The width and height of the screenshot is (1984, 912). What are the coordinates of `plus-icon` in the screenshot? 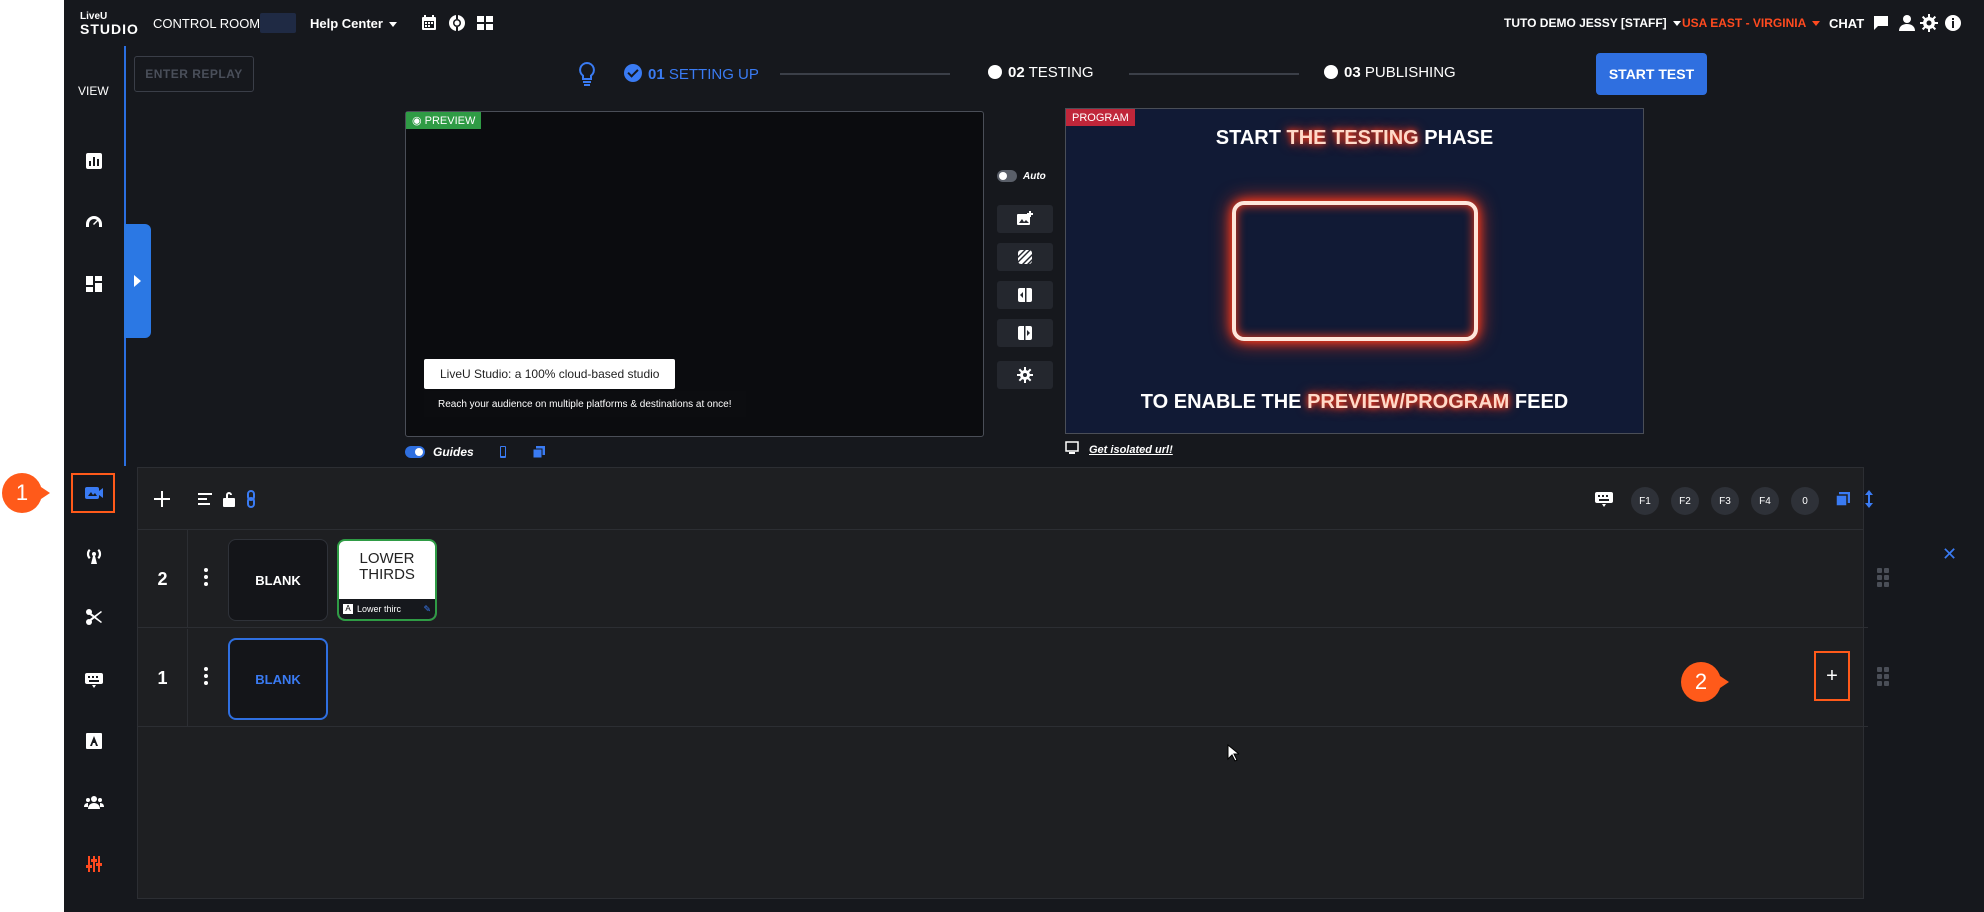 It's located at (162, 499).